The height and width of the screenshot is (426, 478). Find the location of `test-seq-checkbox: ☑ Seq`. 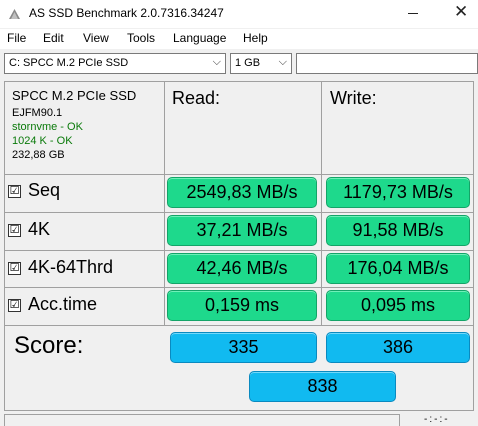

test-seq-checkbox: ☑ Seq is located at coordinates (34, 190).